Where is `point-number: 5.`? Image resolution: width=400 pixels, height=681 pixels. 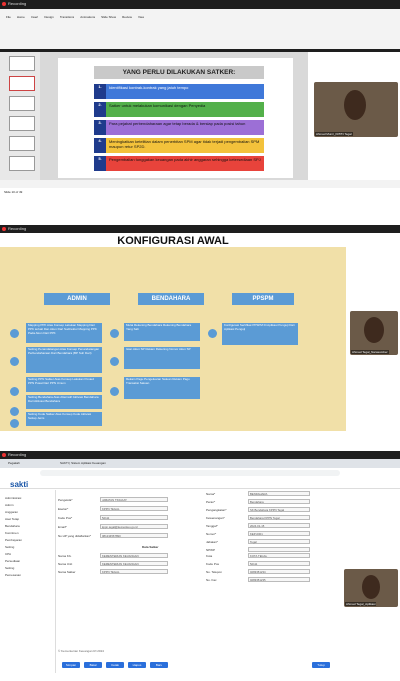
point-number: 5. is located at coordinates (100, 163).